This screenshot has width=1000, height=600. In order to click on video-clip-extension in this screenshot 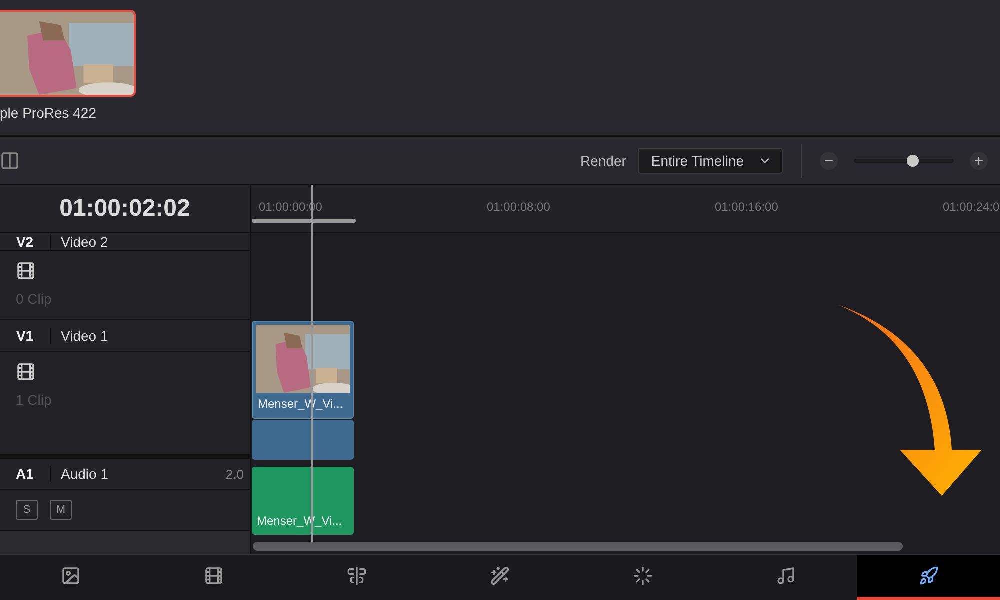, I will do `click(303, 440)`.